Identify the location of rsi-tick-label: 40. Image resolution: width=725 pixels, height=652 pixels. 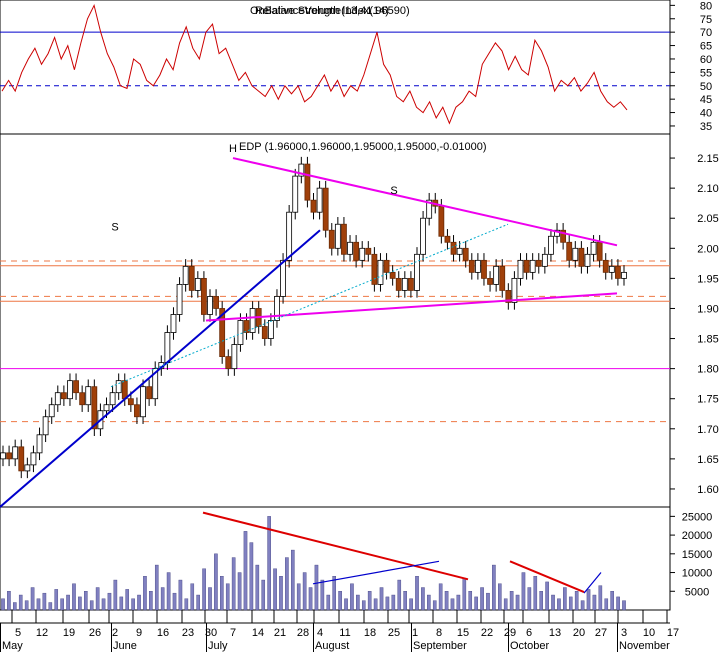
(706, 114).